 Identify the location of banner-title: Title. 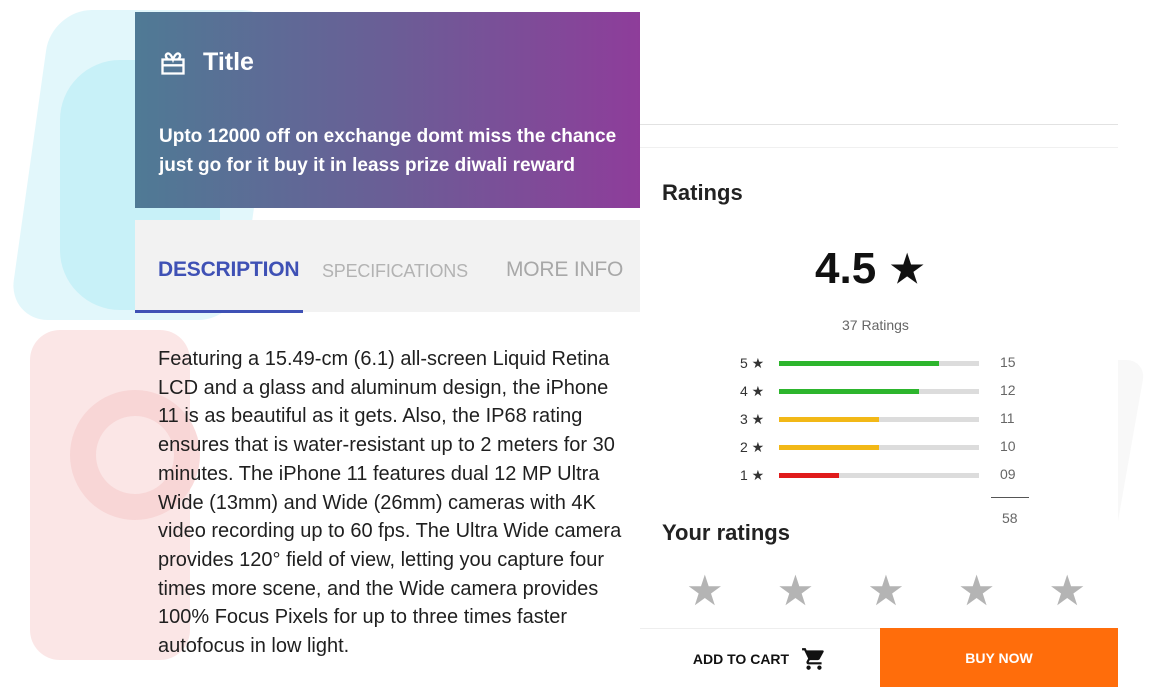
(228, 62).